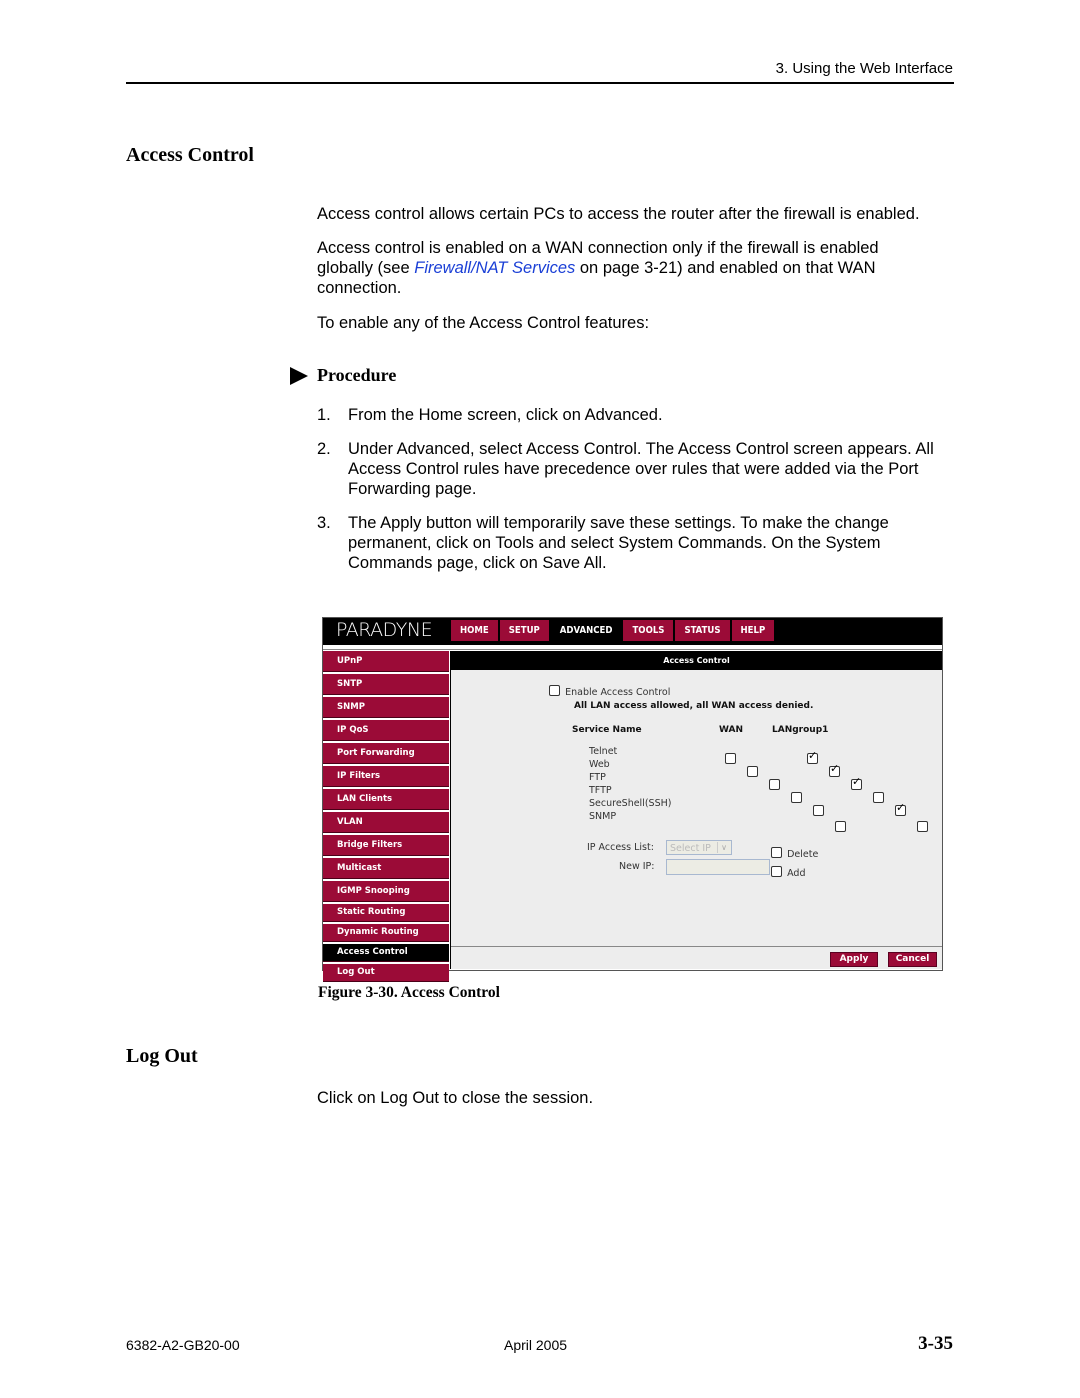 Image resolution: width=1080 pixels, height=1398 pixels. Describe the element at coordinates (524, 630) in the screenshot. I see `nav-setup: SETUP` at that location.